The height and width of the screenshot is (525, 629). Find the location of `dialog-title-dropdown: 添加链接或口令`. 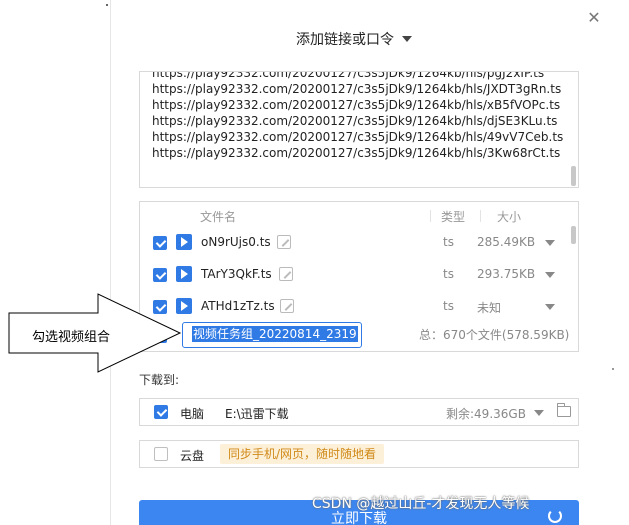

dialog-title-dropdown: 添加链接或口令 is located at coordinates (354, 39).